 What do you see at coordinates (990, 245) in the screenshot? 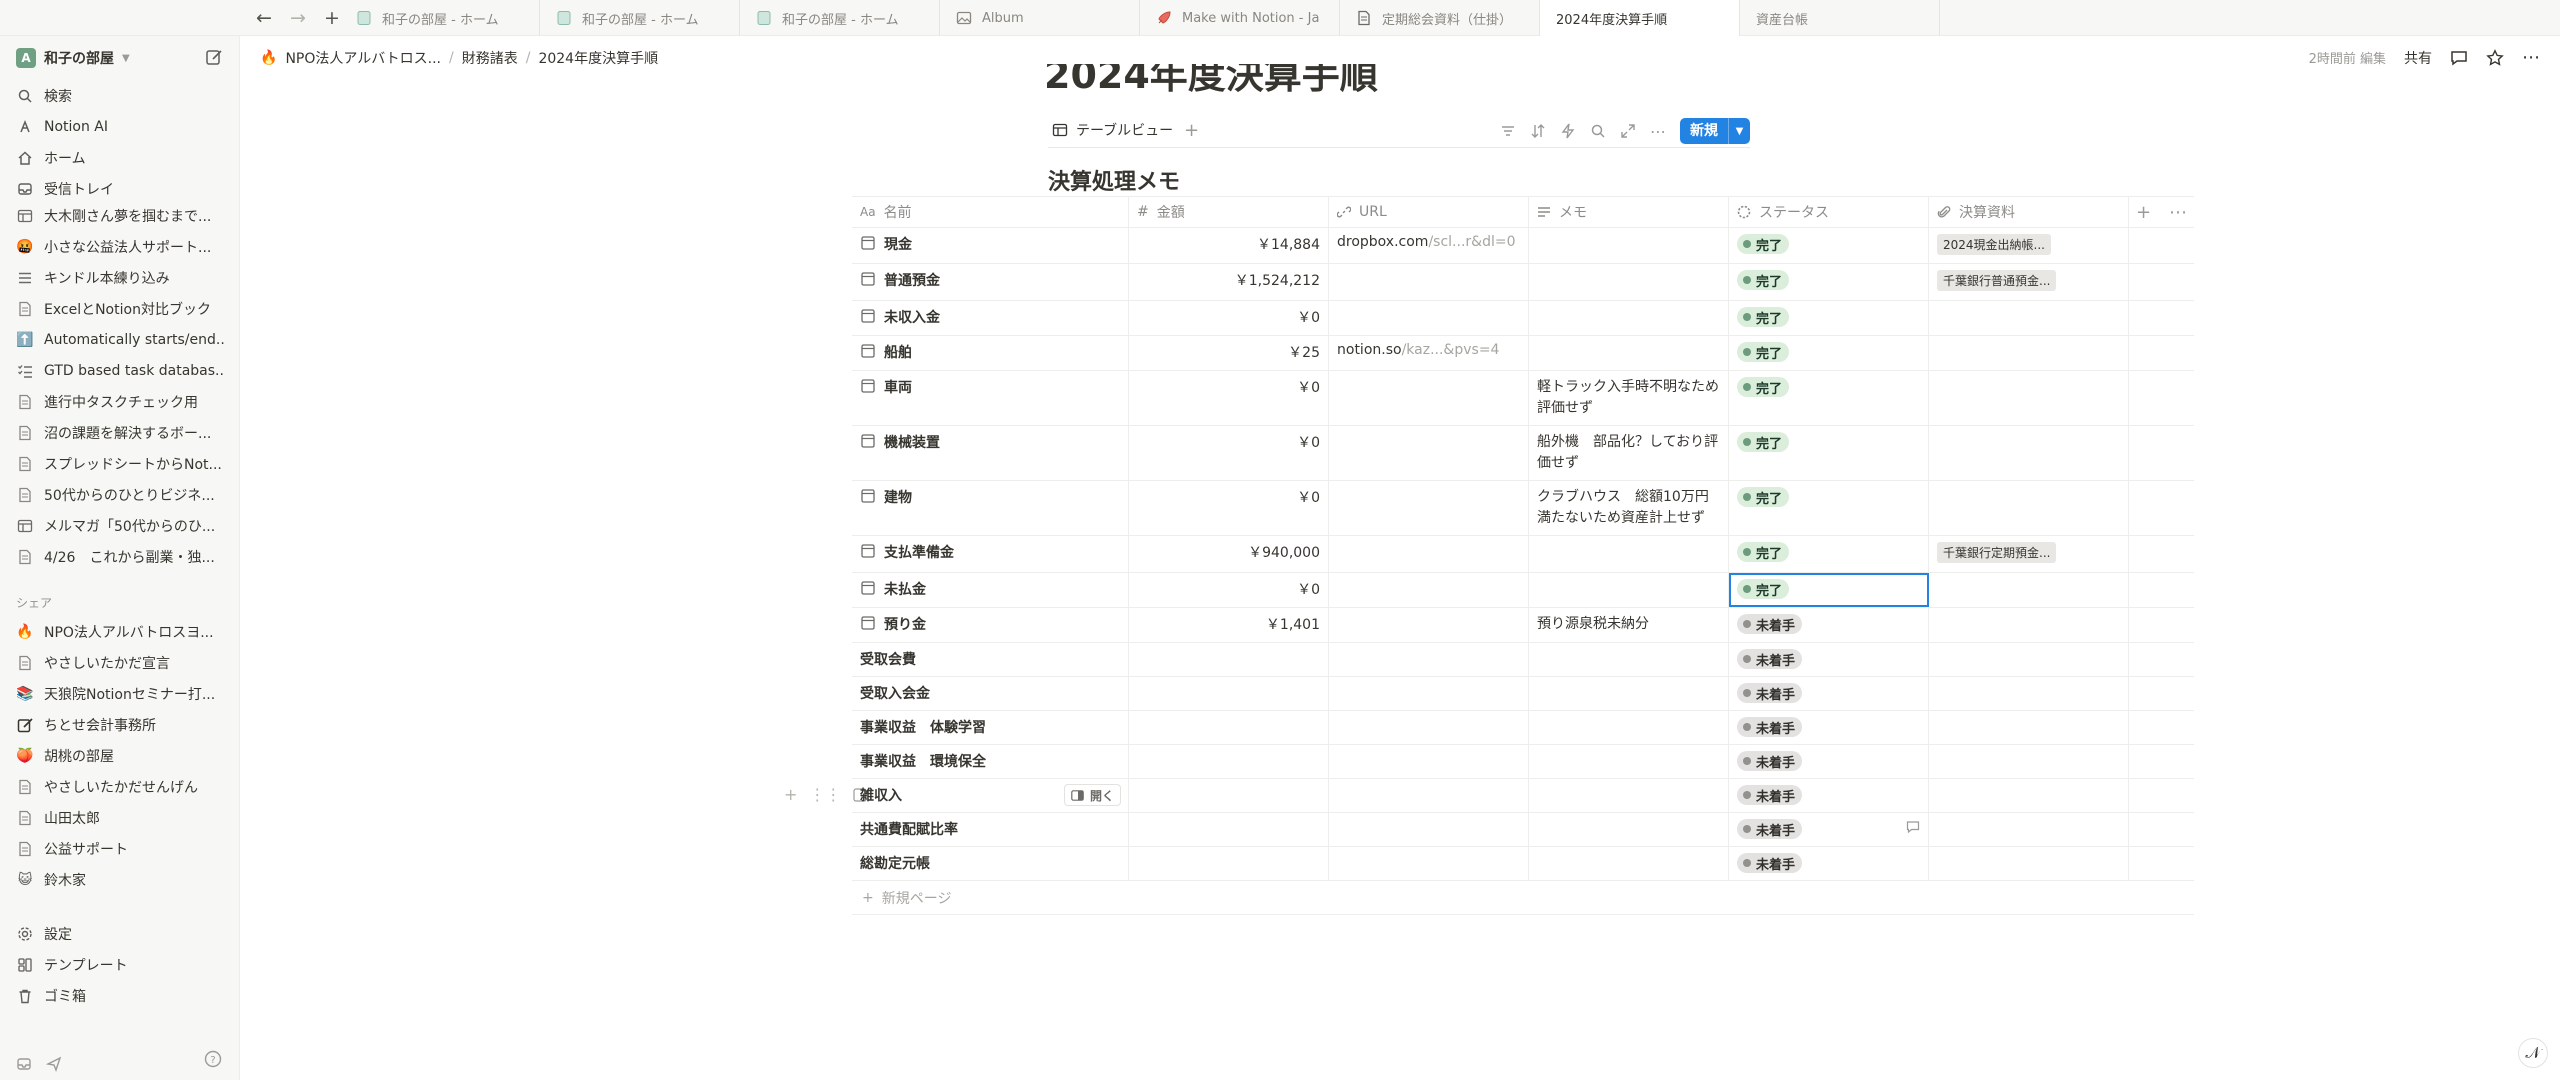
I see `cell-name: 現金` at bounding box center [990, 245].